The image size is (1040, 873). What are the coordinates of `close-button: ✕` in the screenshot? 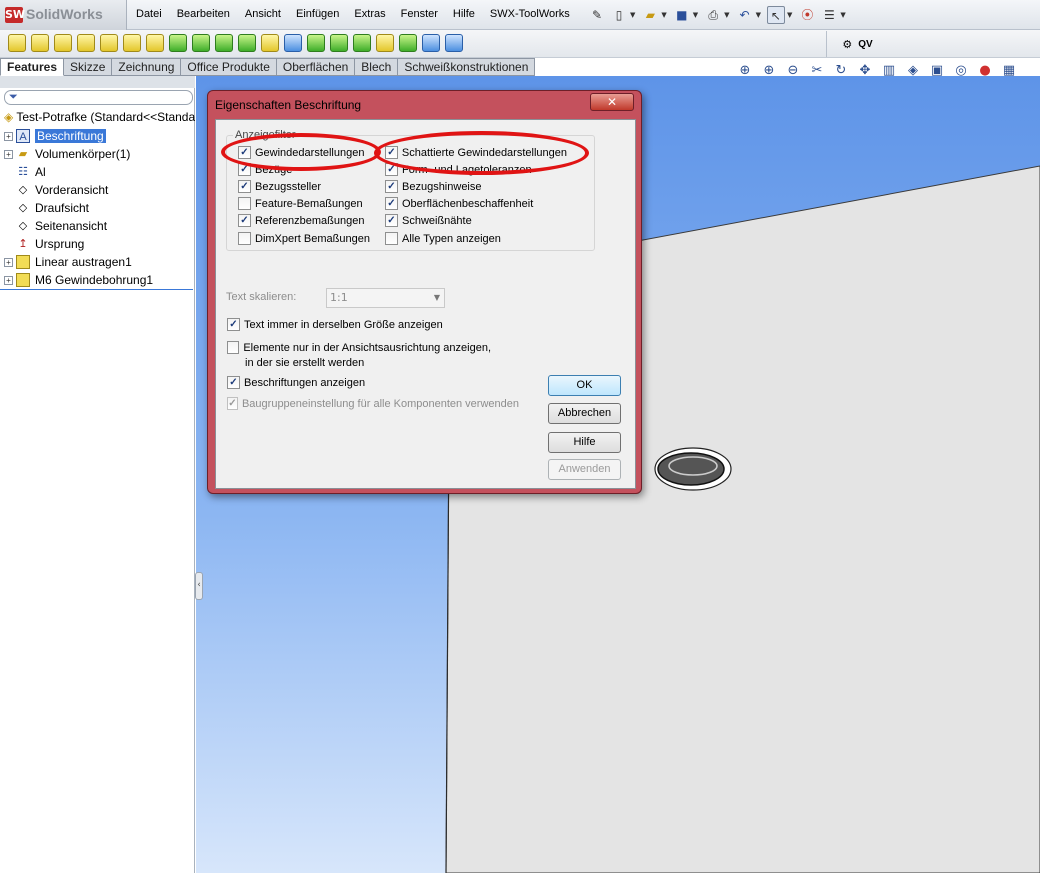 It's located at (612, 102).